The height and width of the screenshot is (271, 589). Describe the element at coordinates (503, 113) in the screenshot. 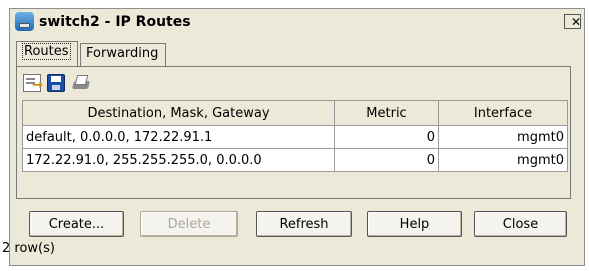

I see `column-header-interface: Interface` at that location.